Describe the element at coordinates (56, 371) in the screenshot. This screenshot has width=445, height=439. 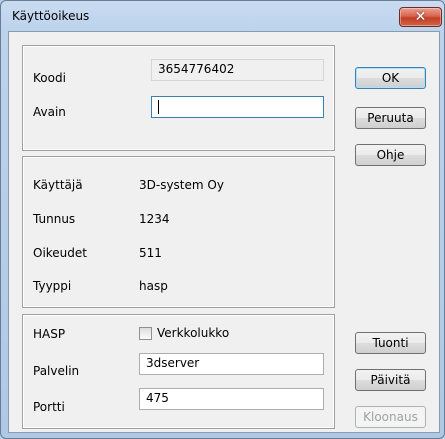
I see `palvelin-label: Palvelin` at that location.